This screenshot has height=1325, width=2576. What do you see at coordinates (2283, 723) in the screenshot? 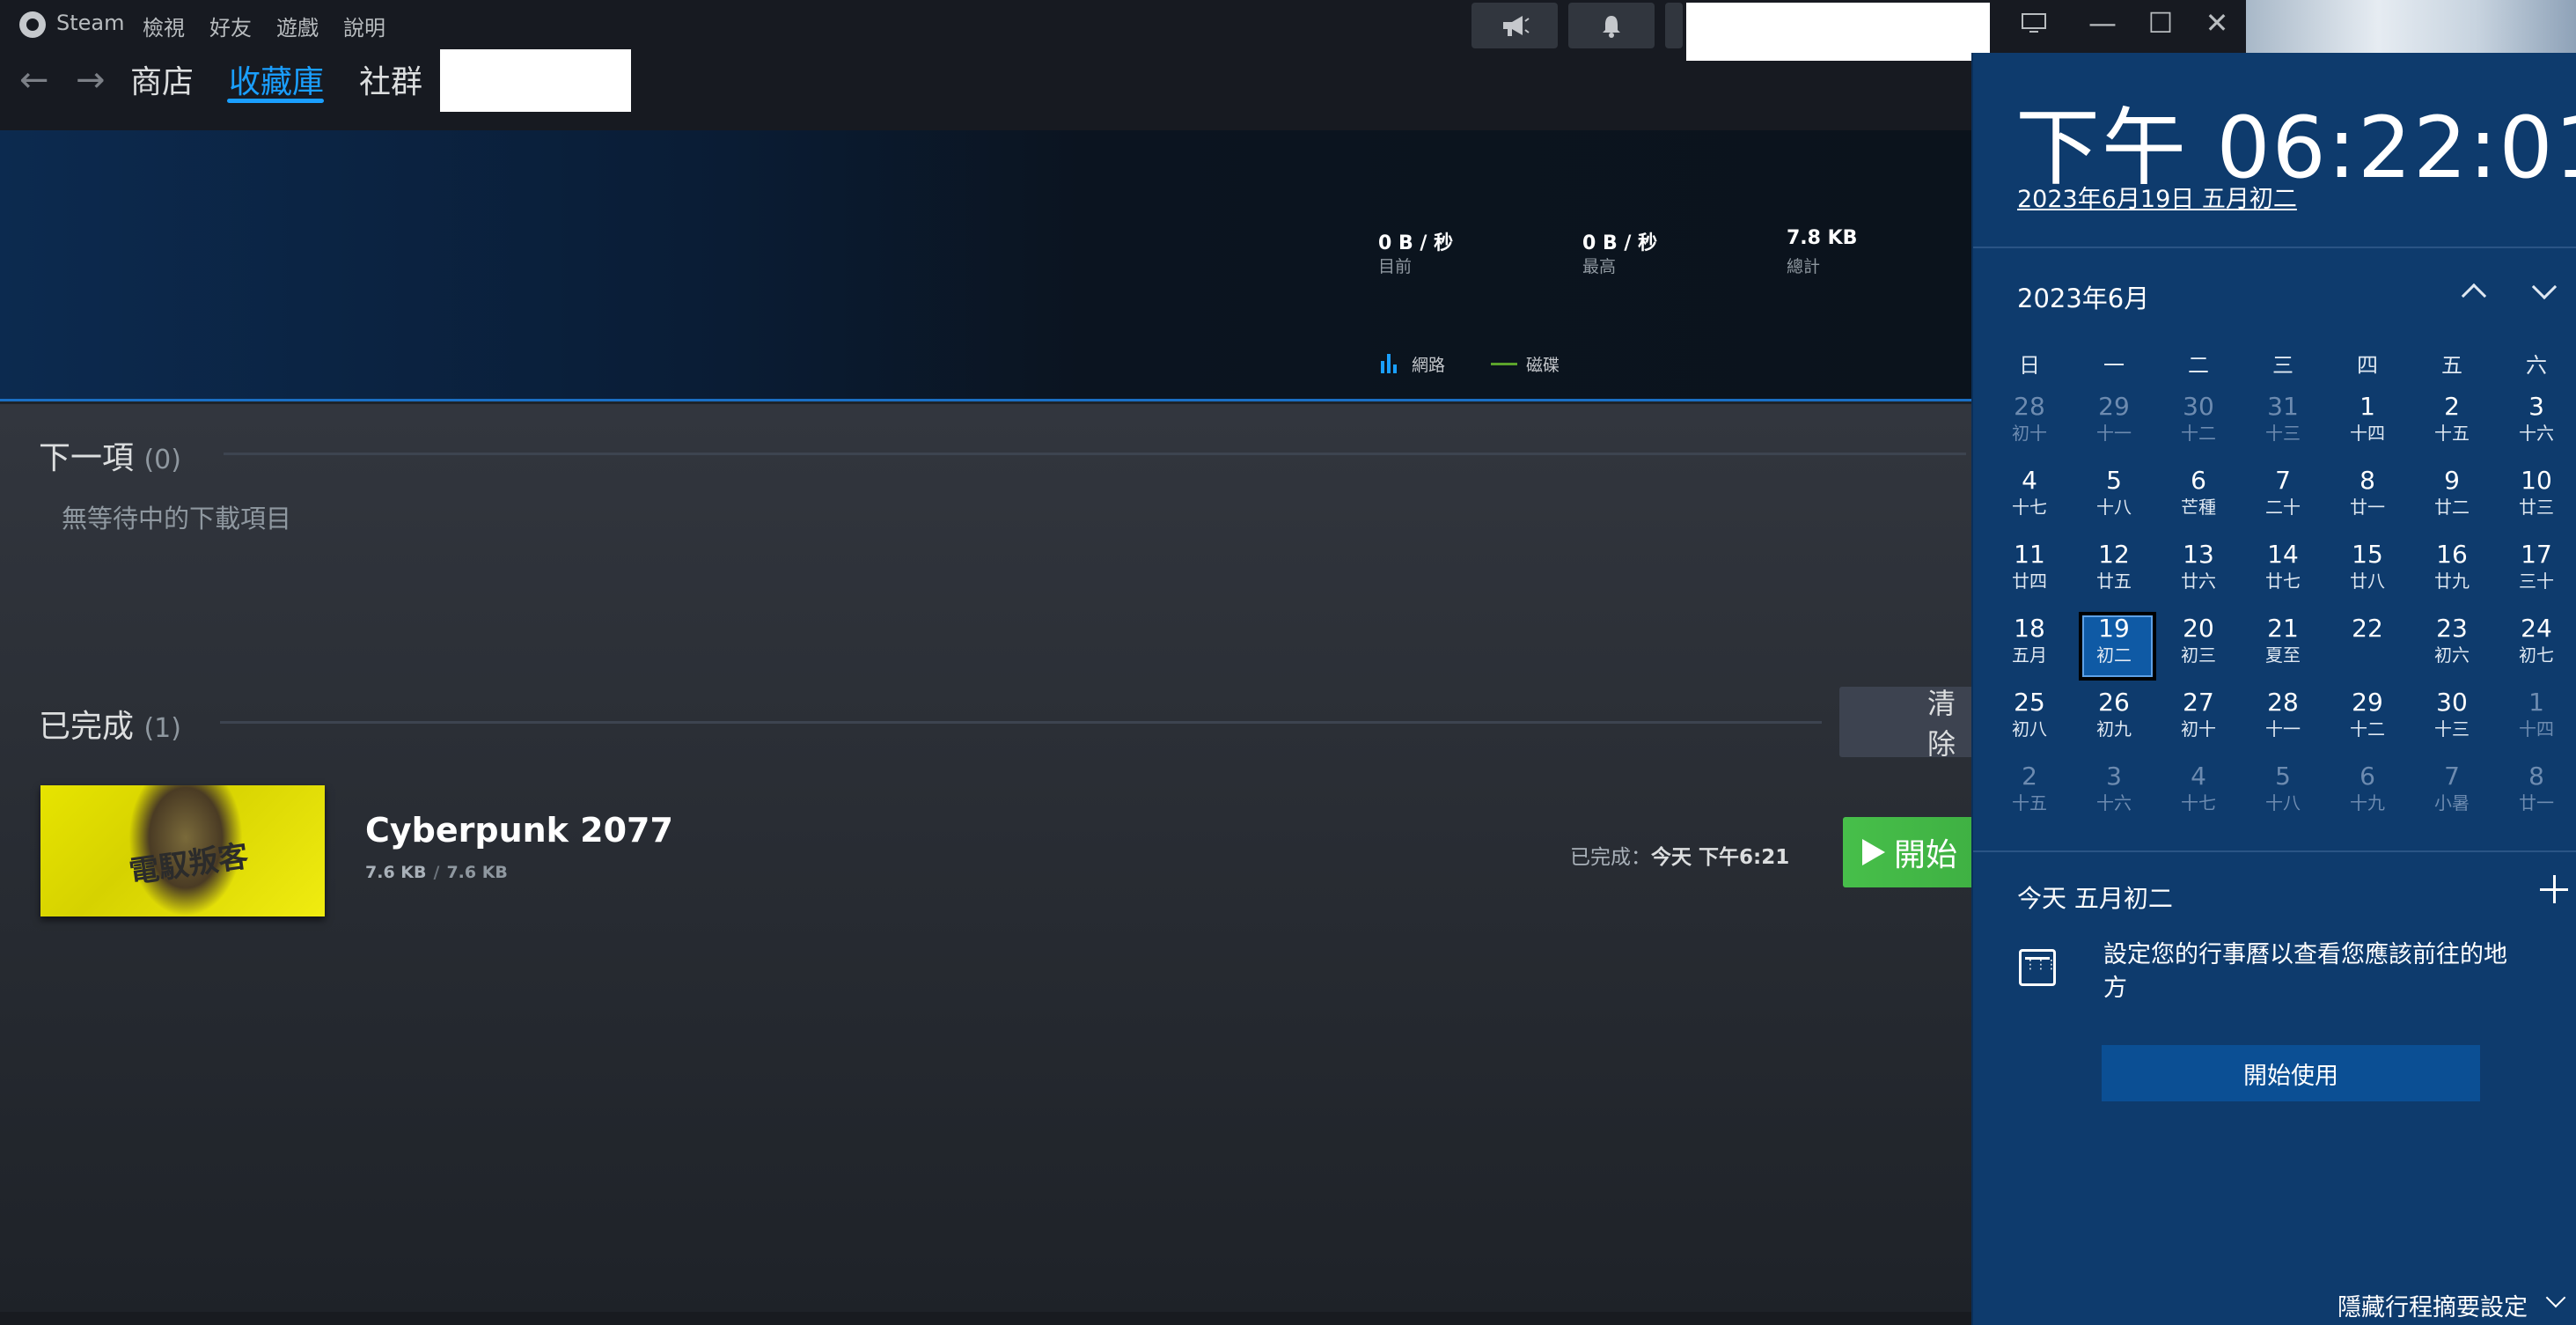
I see `calendar-day: 28 十一` at bounding box center [2283, 723].